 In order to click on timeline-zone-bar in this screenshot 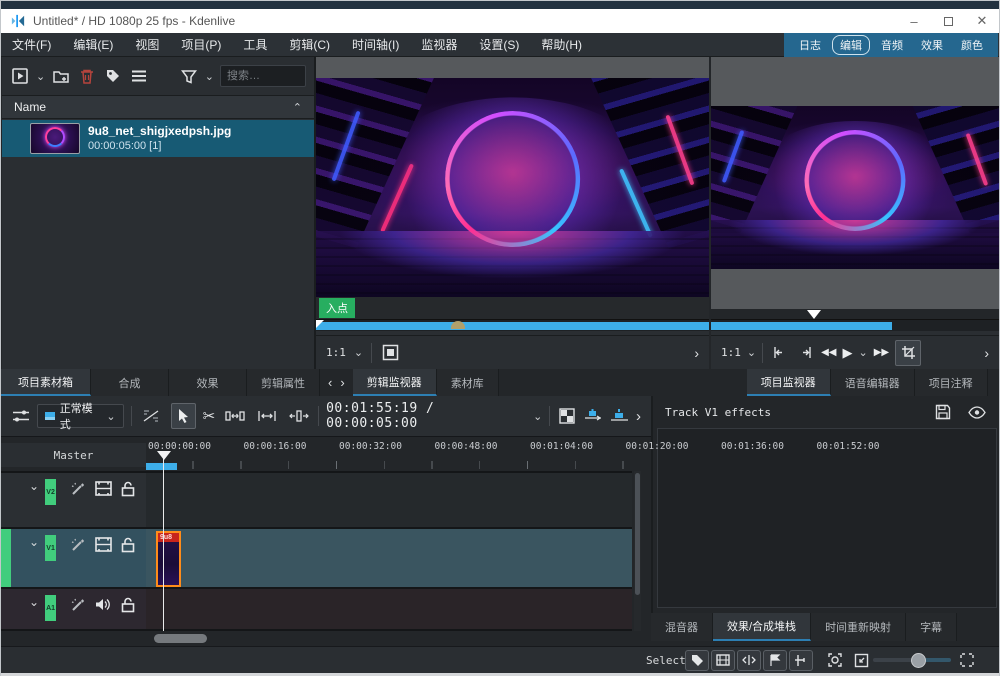, I will do `click(161, 466)`.